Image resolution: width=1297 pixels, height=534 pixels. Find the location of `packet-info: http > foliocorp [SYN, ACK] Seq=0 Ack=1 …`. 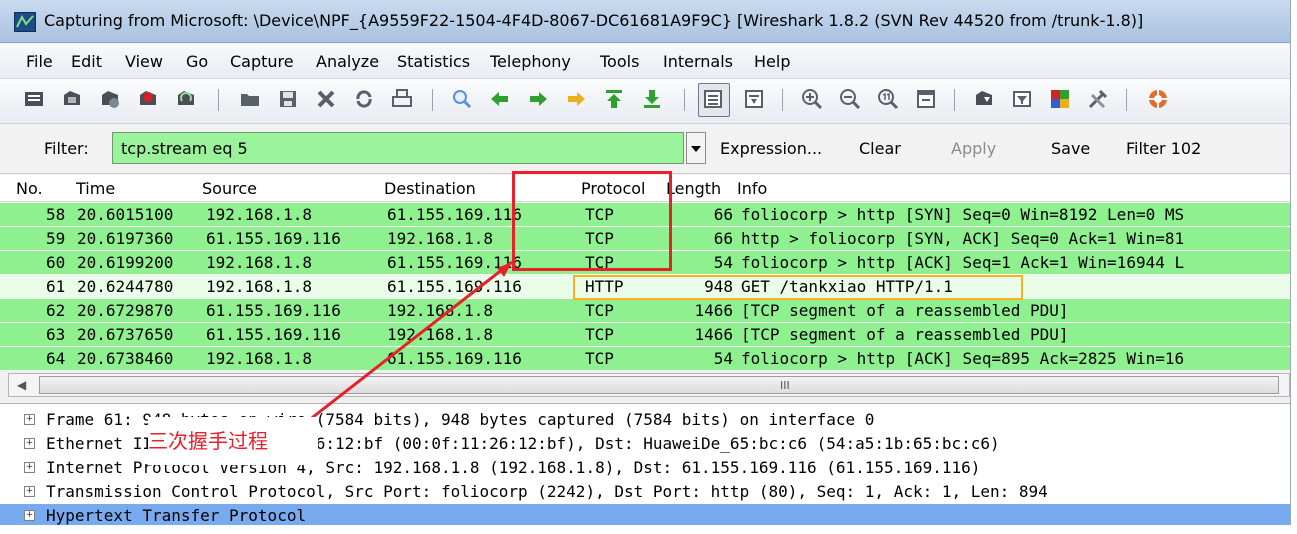

packet-info: http > foliocorp [SYN, ACK] Seq=0 Ack=1 … is located at coordinates (963, 238).